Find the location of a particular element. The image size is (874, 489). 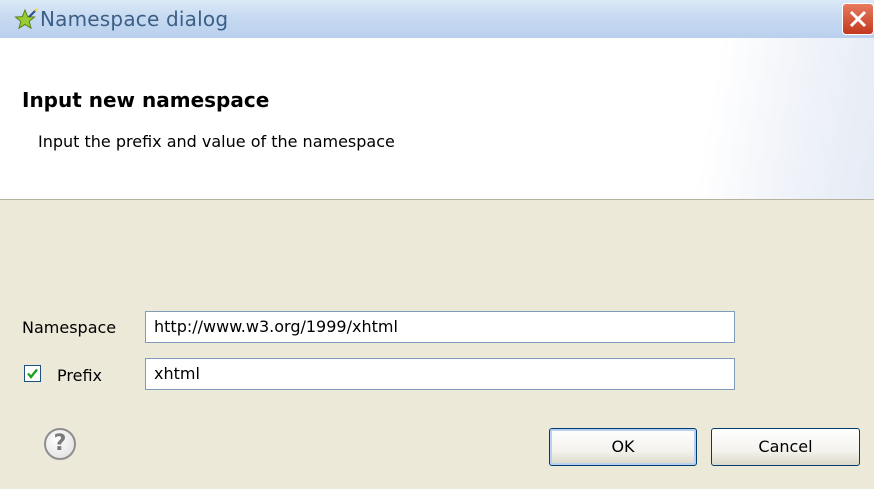

namespace-label: Namespace is located at coordinates (69, 327).